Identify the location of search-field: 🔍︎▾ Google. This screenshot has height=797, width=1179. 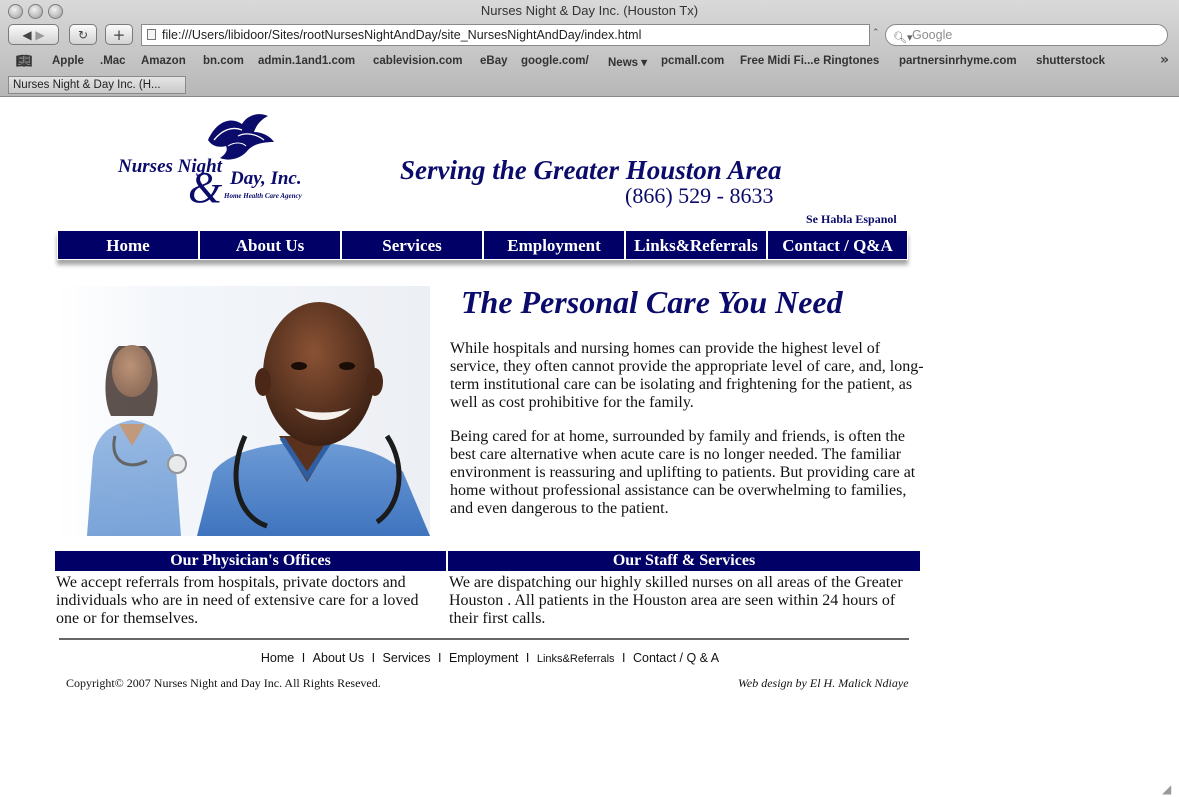
(1026, 35).